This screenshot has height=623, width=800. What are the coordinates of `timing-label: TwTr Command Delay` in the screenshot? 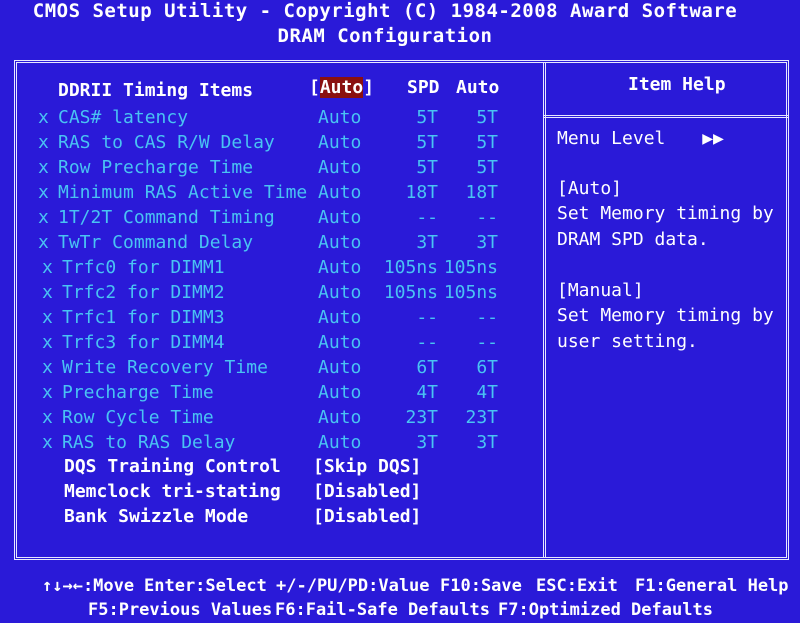 It's located at (156, 242).